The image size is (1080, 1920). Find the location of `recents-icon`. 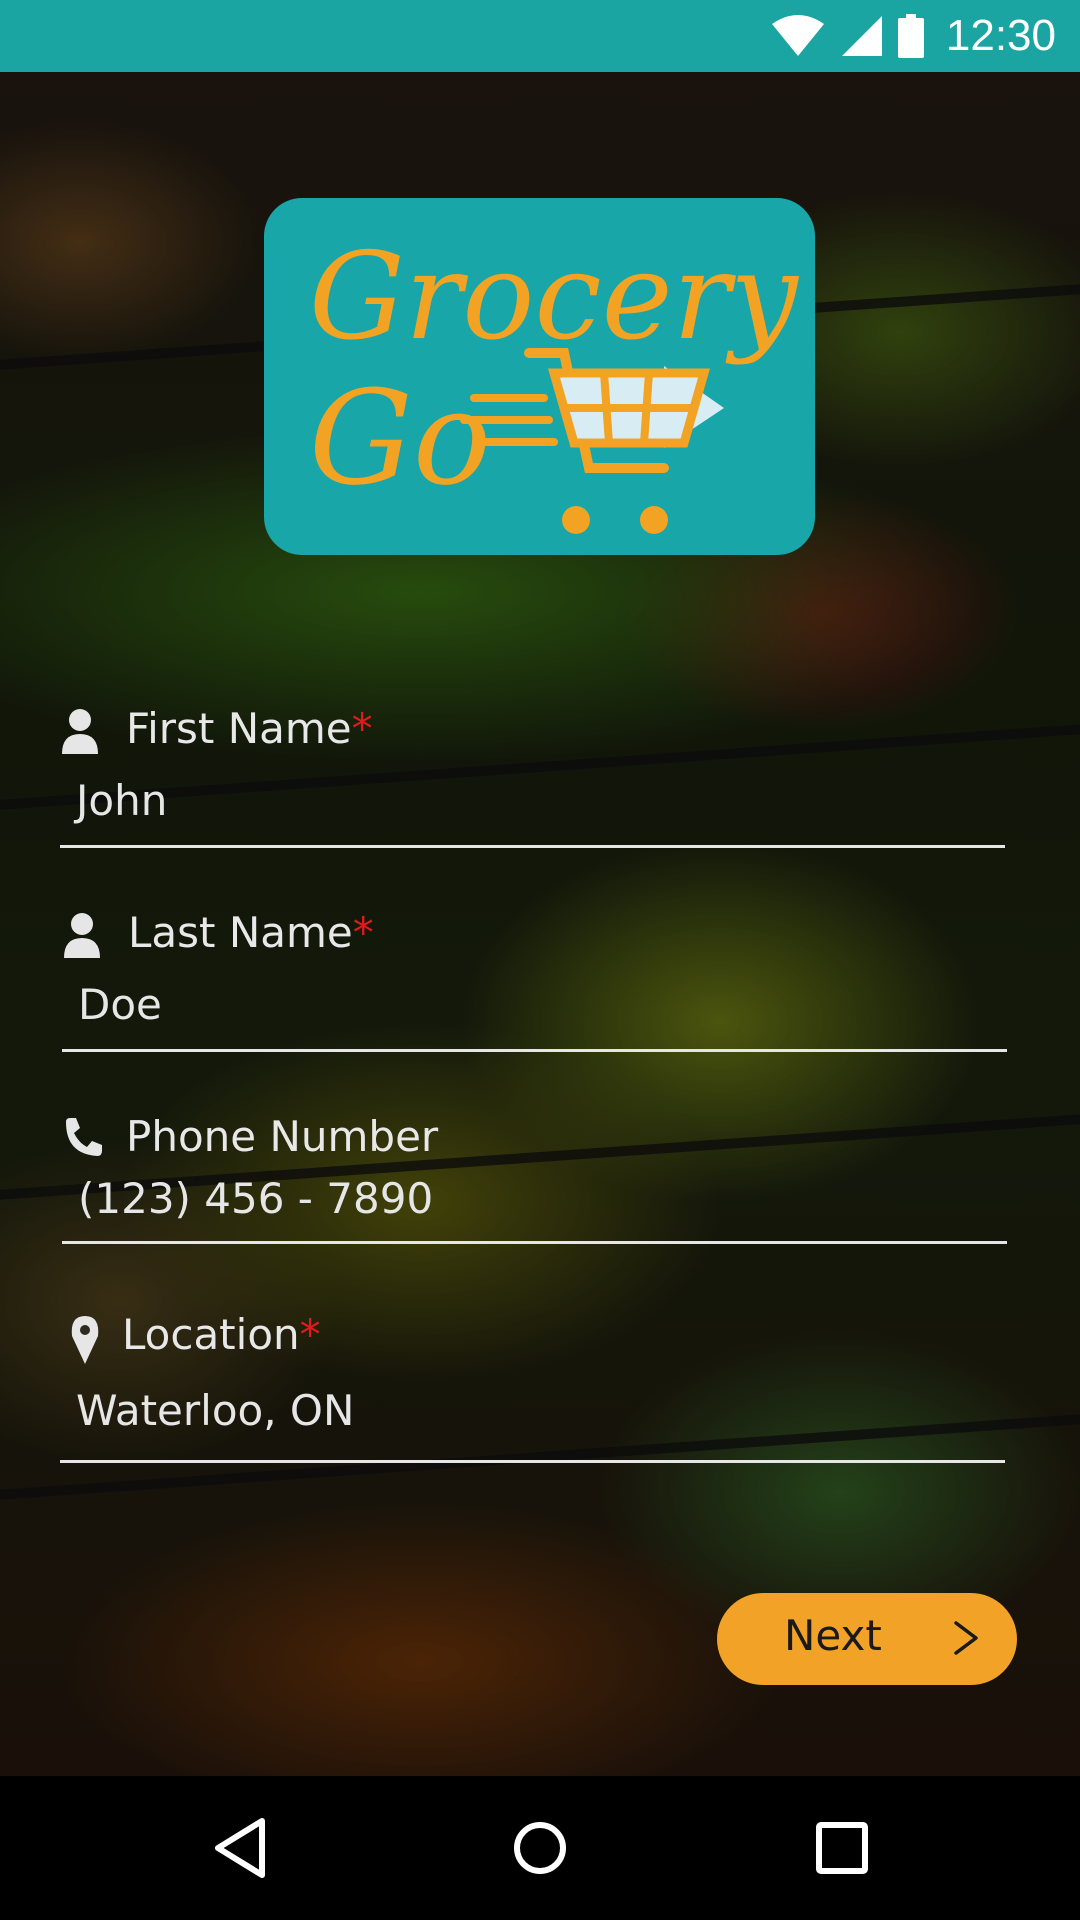

recents-icon is located at coordinates (842, 1848).